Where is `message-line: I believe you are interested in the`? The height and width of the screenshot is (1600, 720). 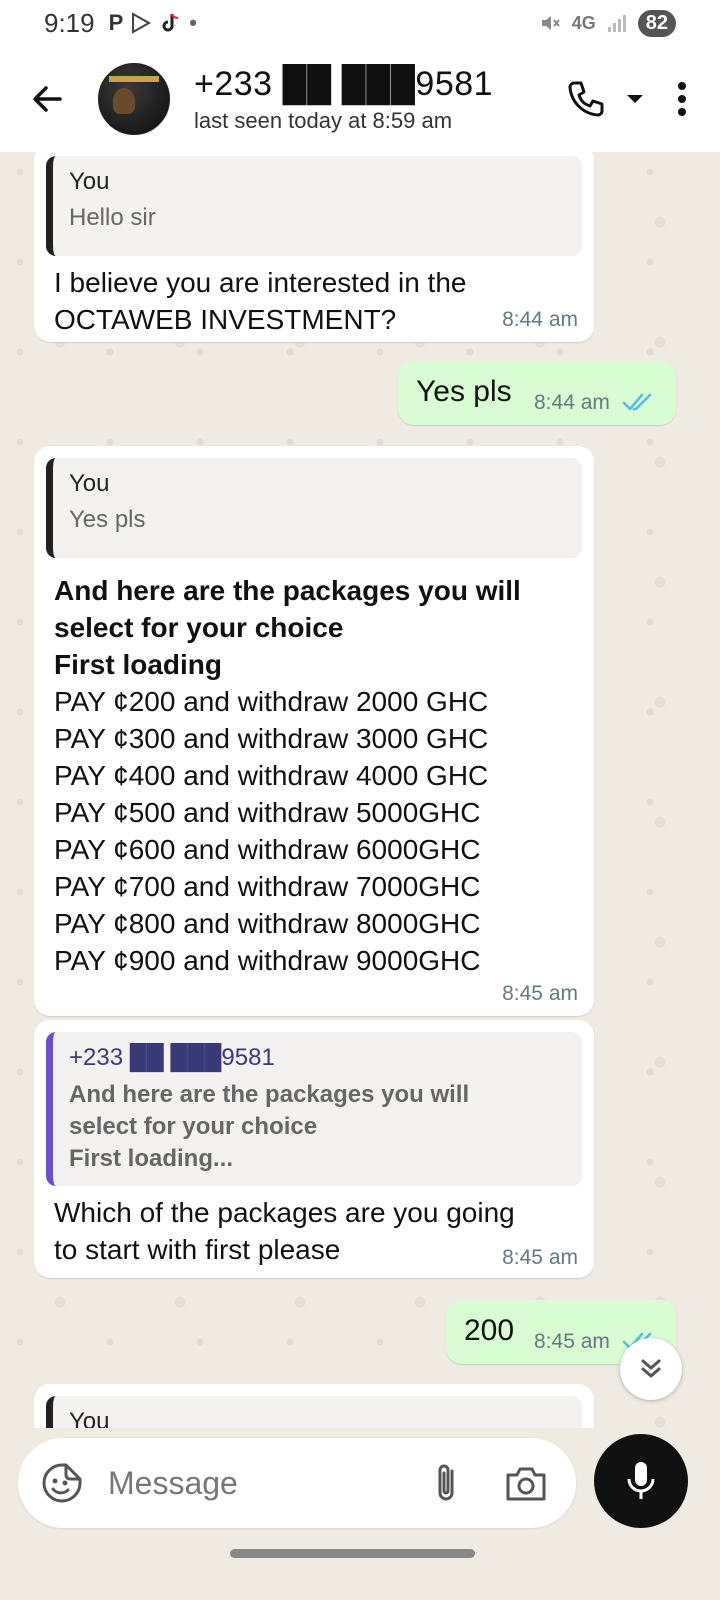
message-line: I believe you are interested in the is located at coordinates (260, 282).